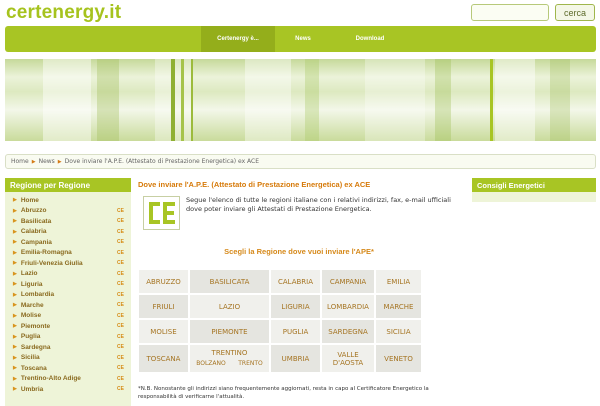 The width and height of the screenshot is (600, 406). Describe the element at coordinates (211, 364) in the screenshot. I see `region-sub-bolzano: BOLZANO` at that location.